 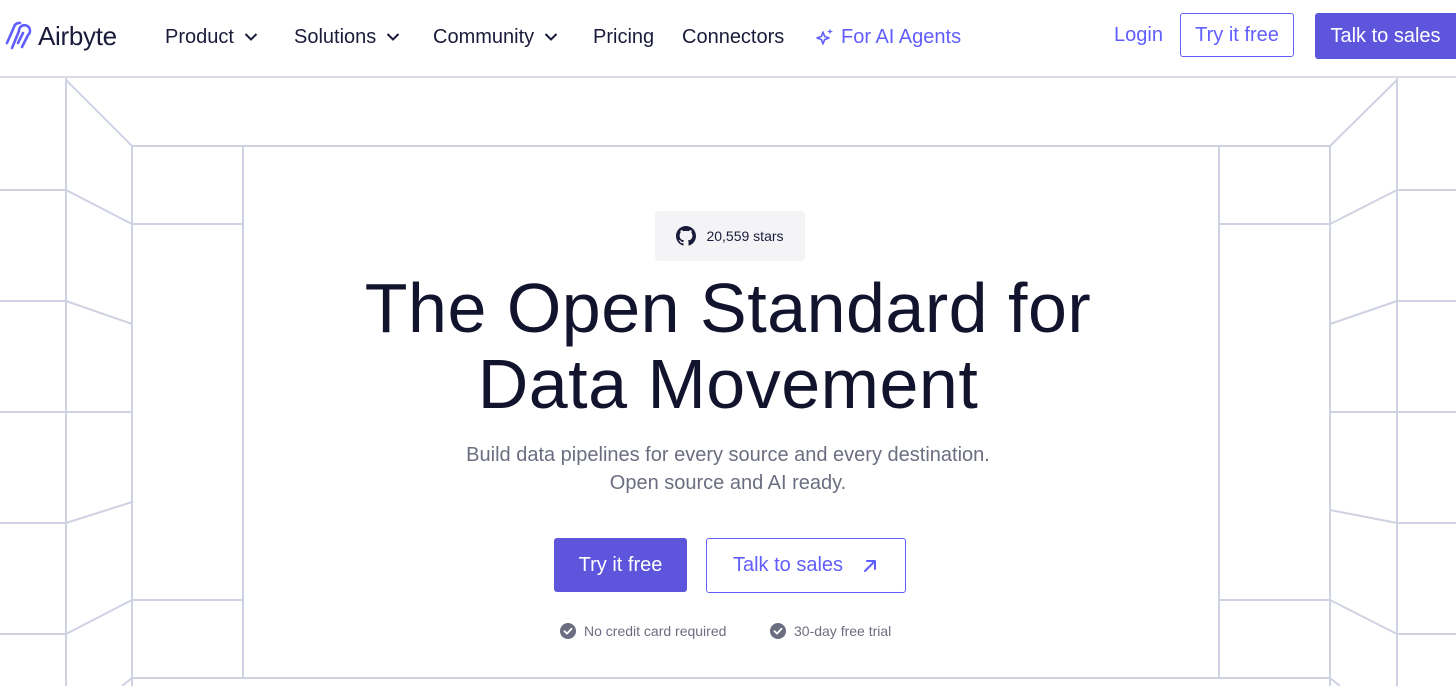 I want to click on perk-label: No credit card required, so click(x=655, y=631).